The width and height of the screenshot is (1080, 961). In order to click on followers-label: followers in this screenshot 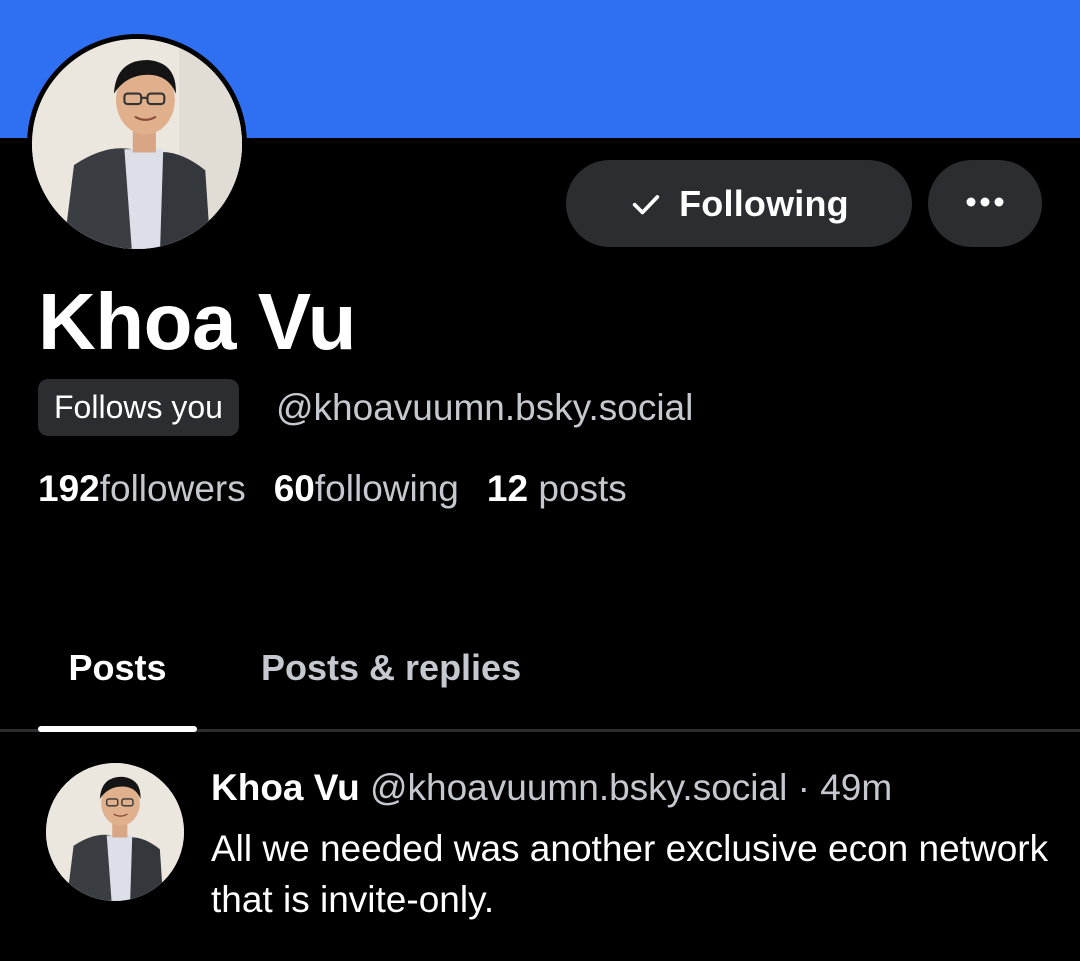, I will do `click(172, 488)`.